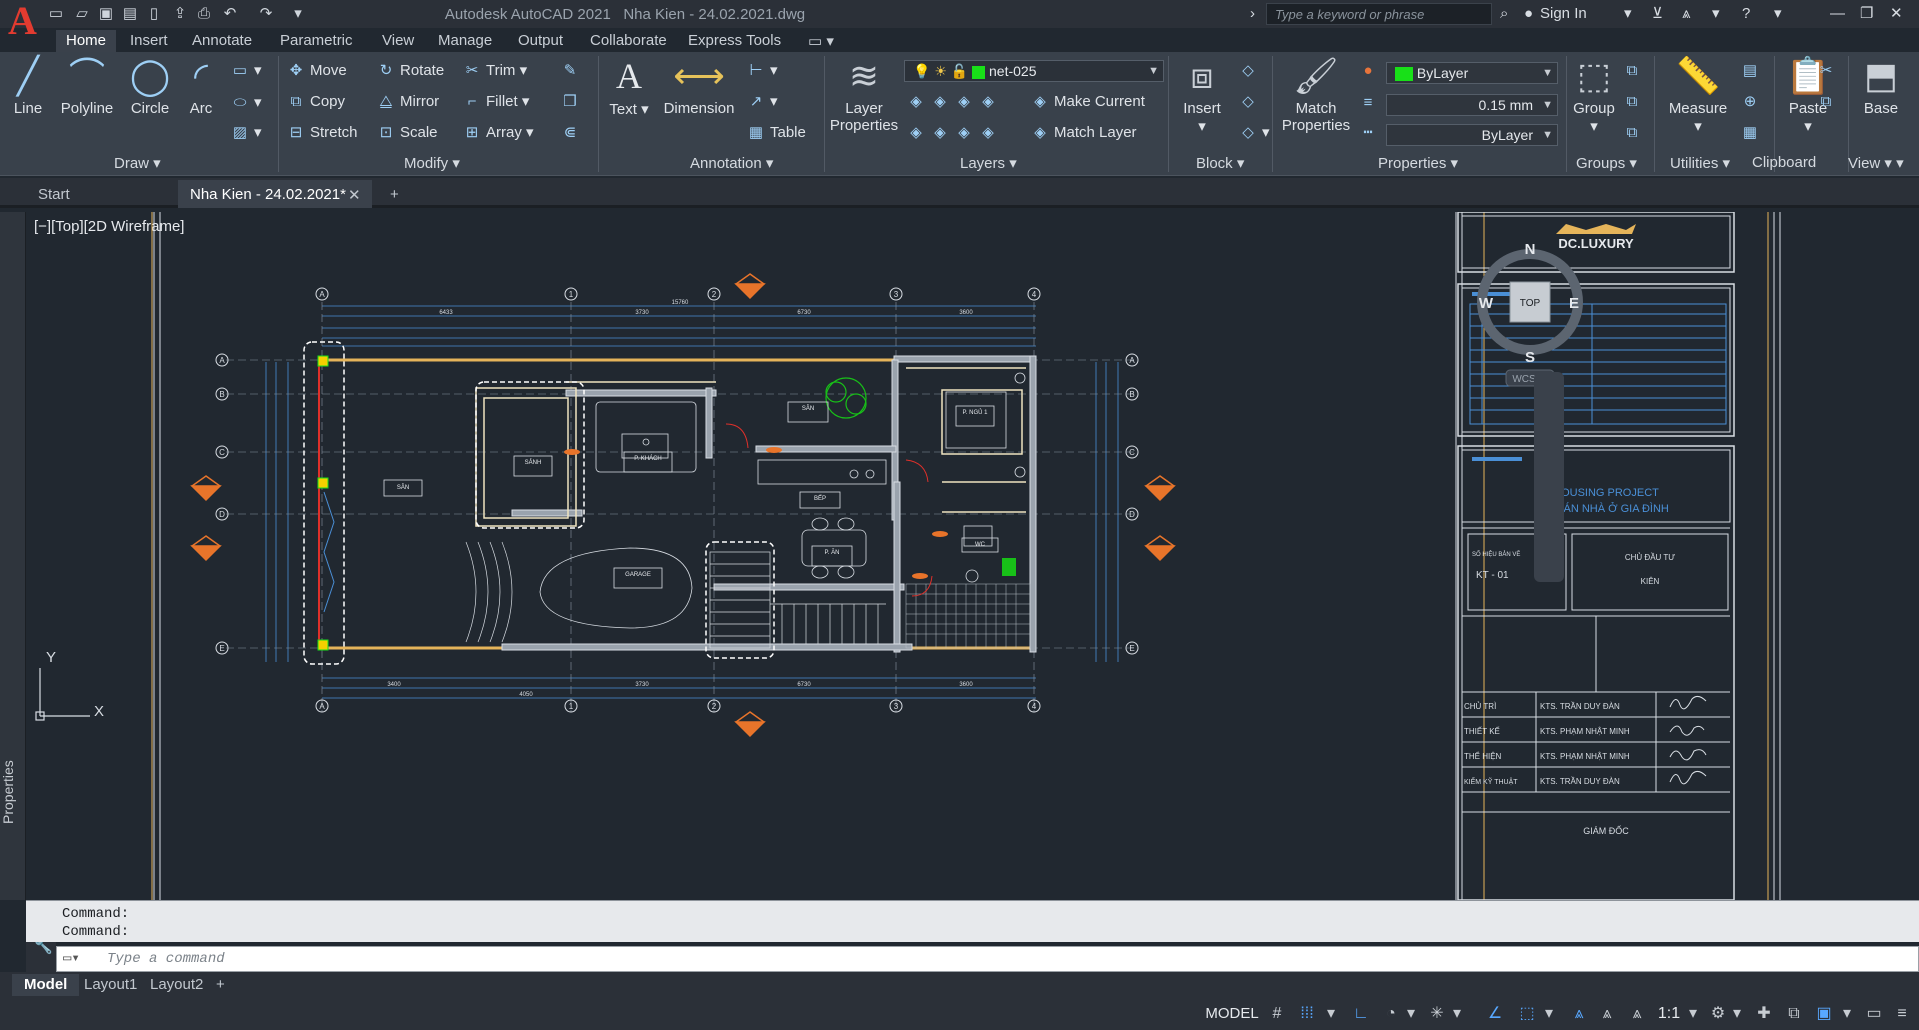  Describe the element at coordinates (316, 71) in the screenshot. I see `move-button: ✥ Move` at that location.